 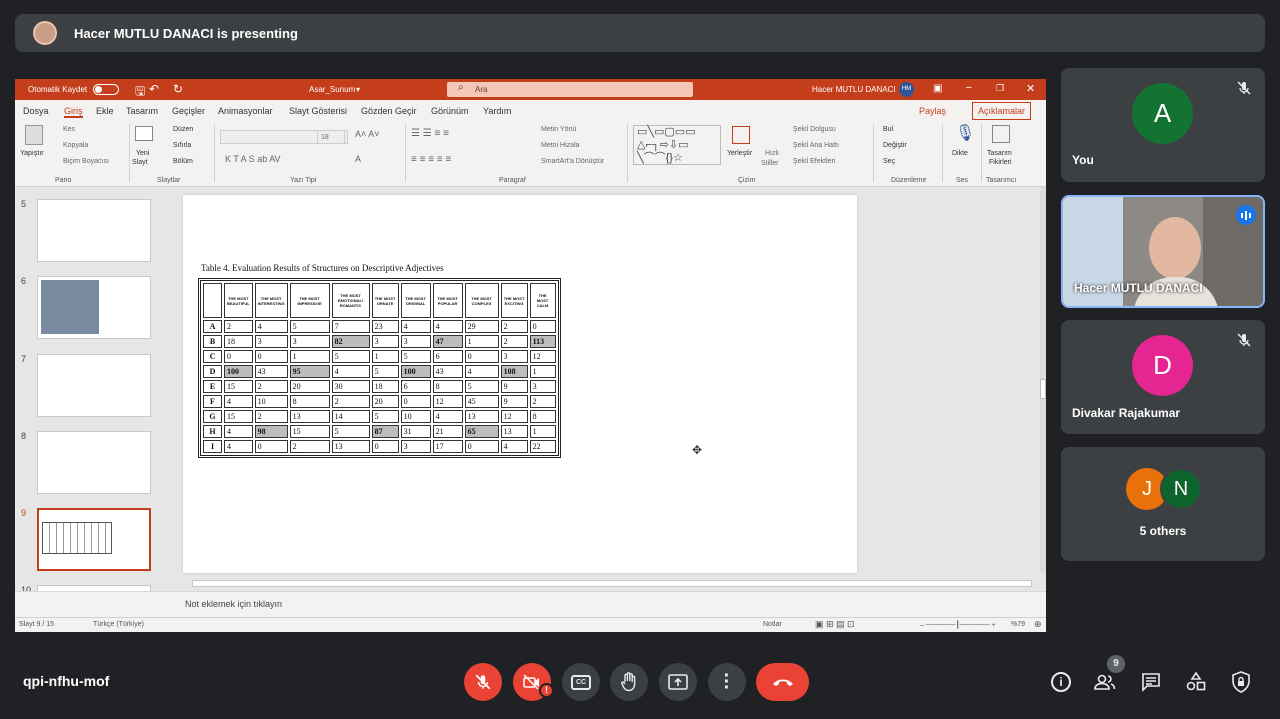 I want to click on section-button: Bölüm, so click(x=183, y=161).